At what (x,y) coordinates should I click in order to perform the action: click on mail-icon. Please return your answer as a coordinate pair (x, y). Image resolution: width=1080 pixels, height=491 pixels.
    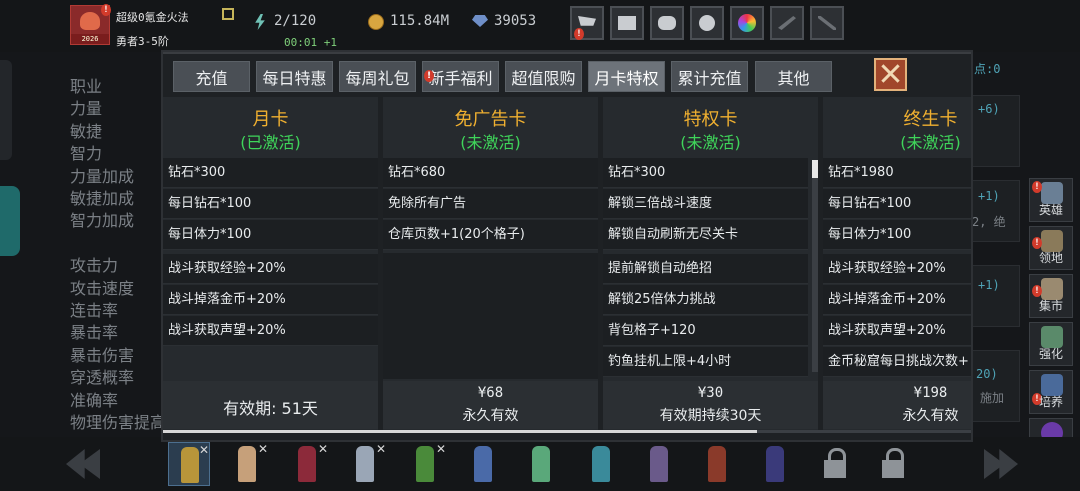
    Looking at the image, I should click on (627, 23).